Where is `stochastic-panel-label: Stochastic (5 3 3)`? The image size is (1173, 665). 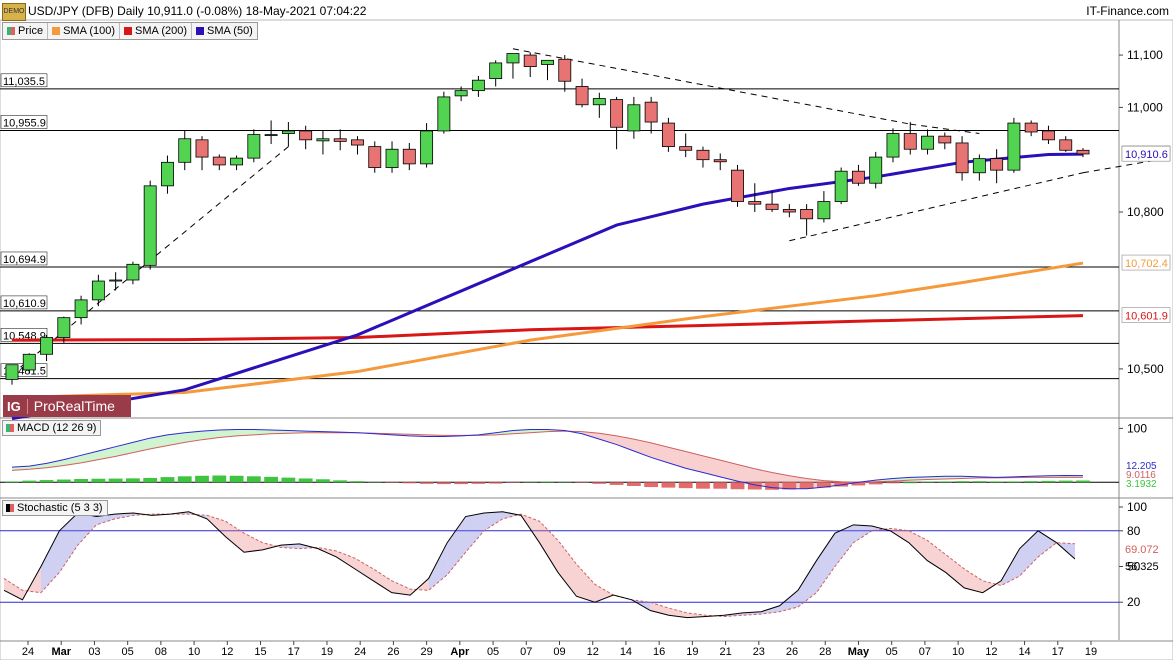 stochastic-panel-label: Stochastic (5 3 3) is located at coordinates (55, 508).